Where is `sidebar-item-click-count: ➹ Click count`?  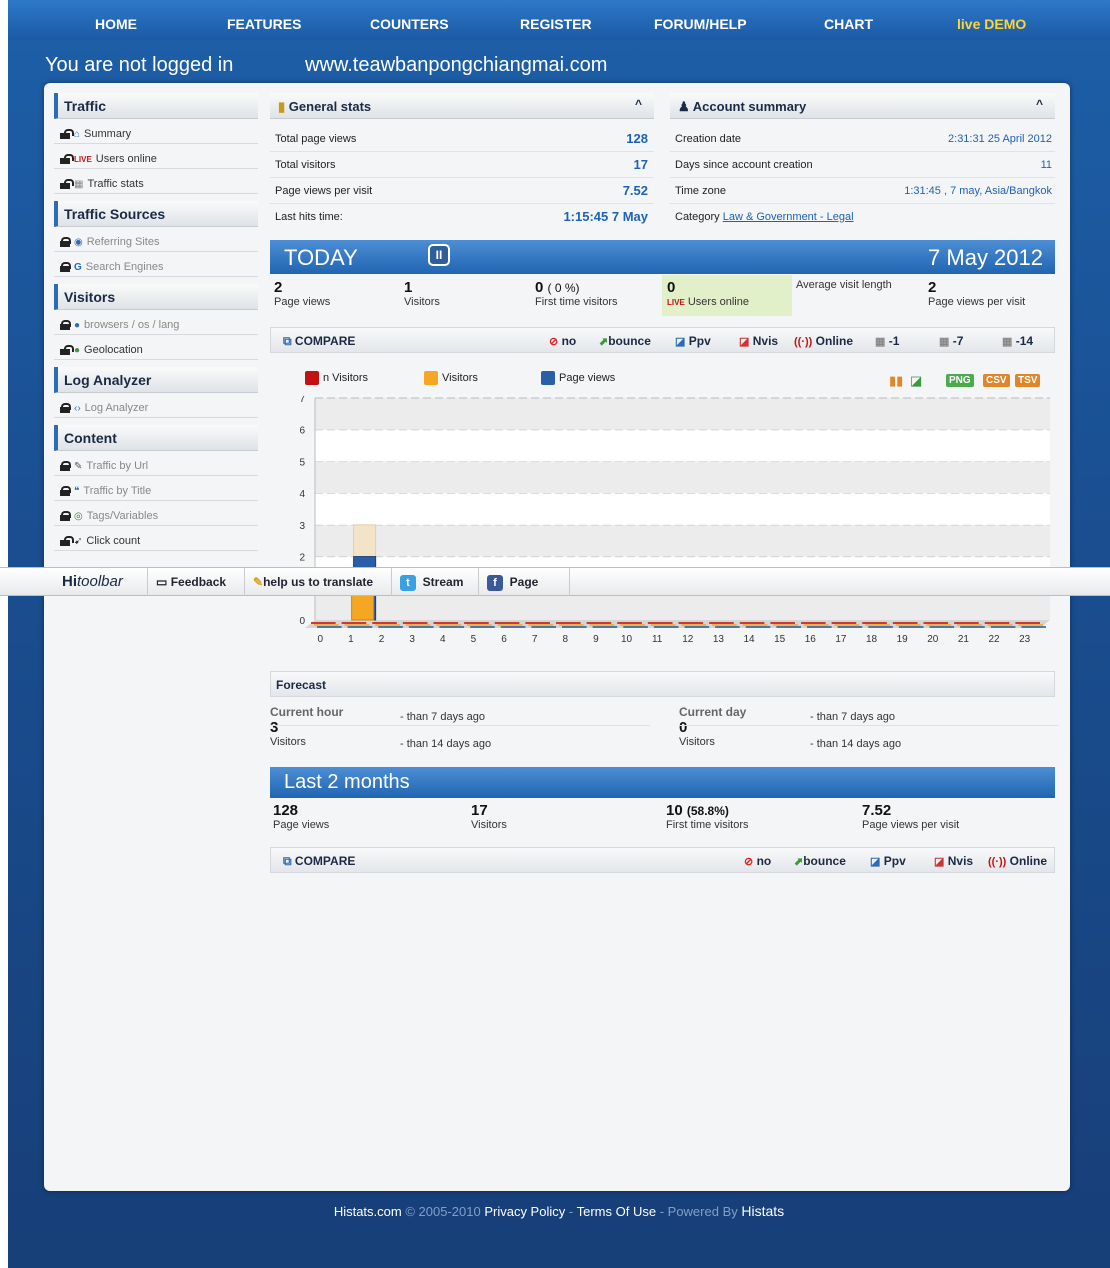
sidebar-item-click-count: ➹ Click count is located at coordinates (156, 538).